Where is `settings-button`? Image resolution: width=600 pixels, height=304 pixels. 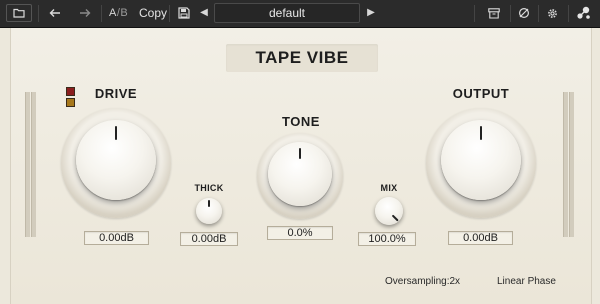
settings-button is located at coordinates (552, 13).